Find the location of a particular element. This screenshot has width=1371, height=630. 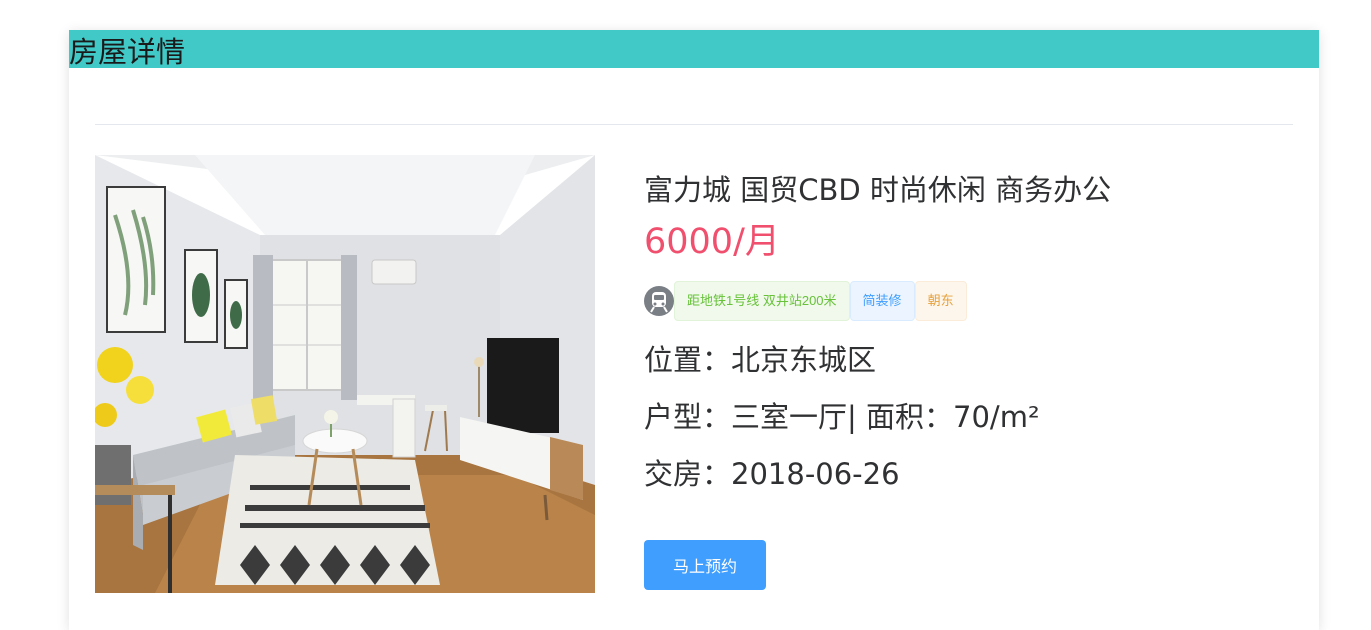

location-row: 位置：北京东城区 is located at coordinates (760, 360).